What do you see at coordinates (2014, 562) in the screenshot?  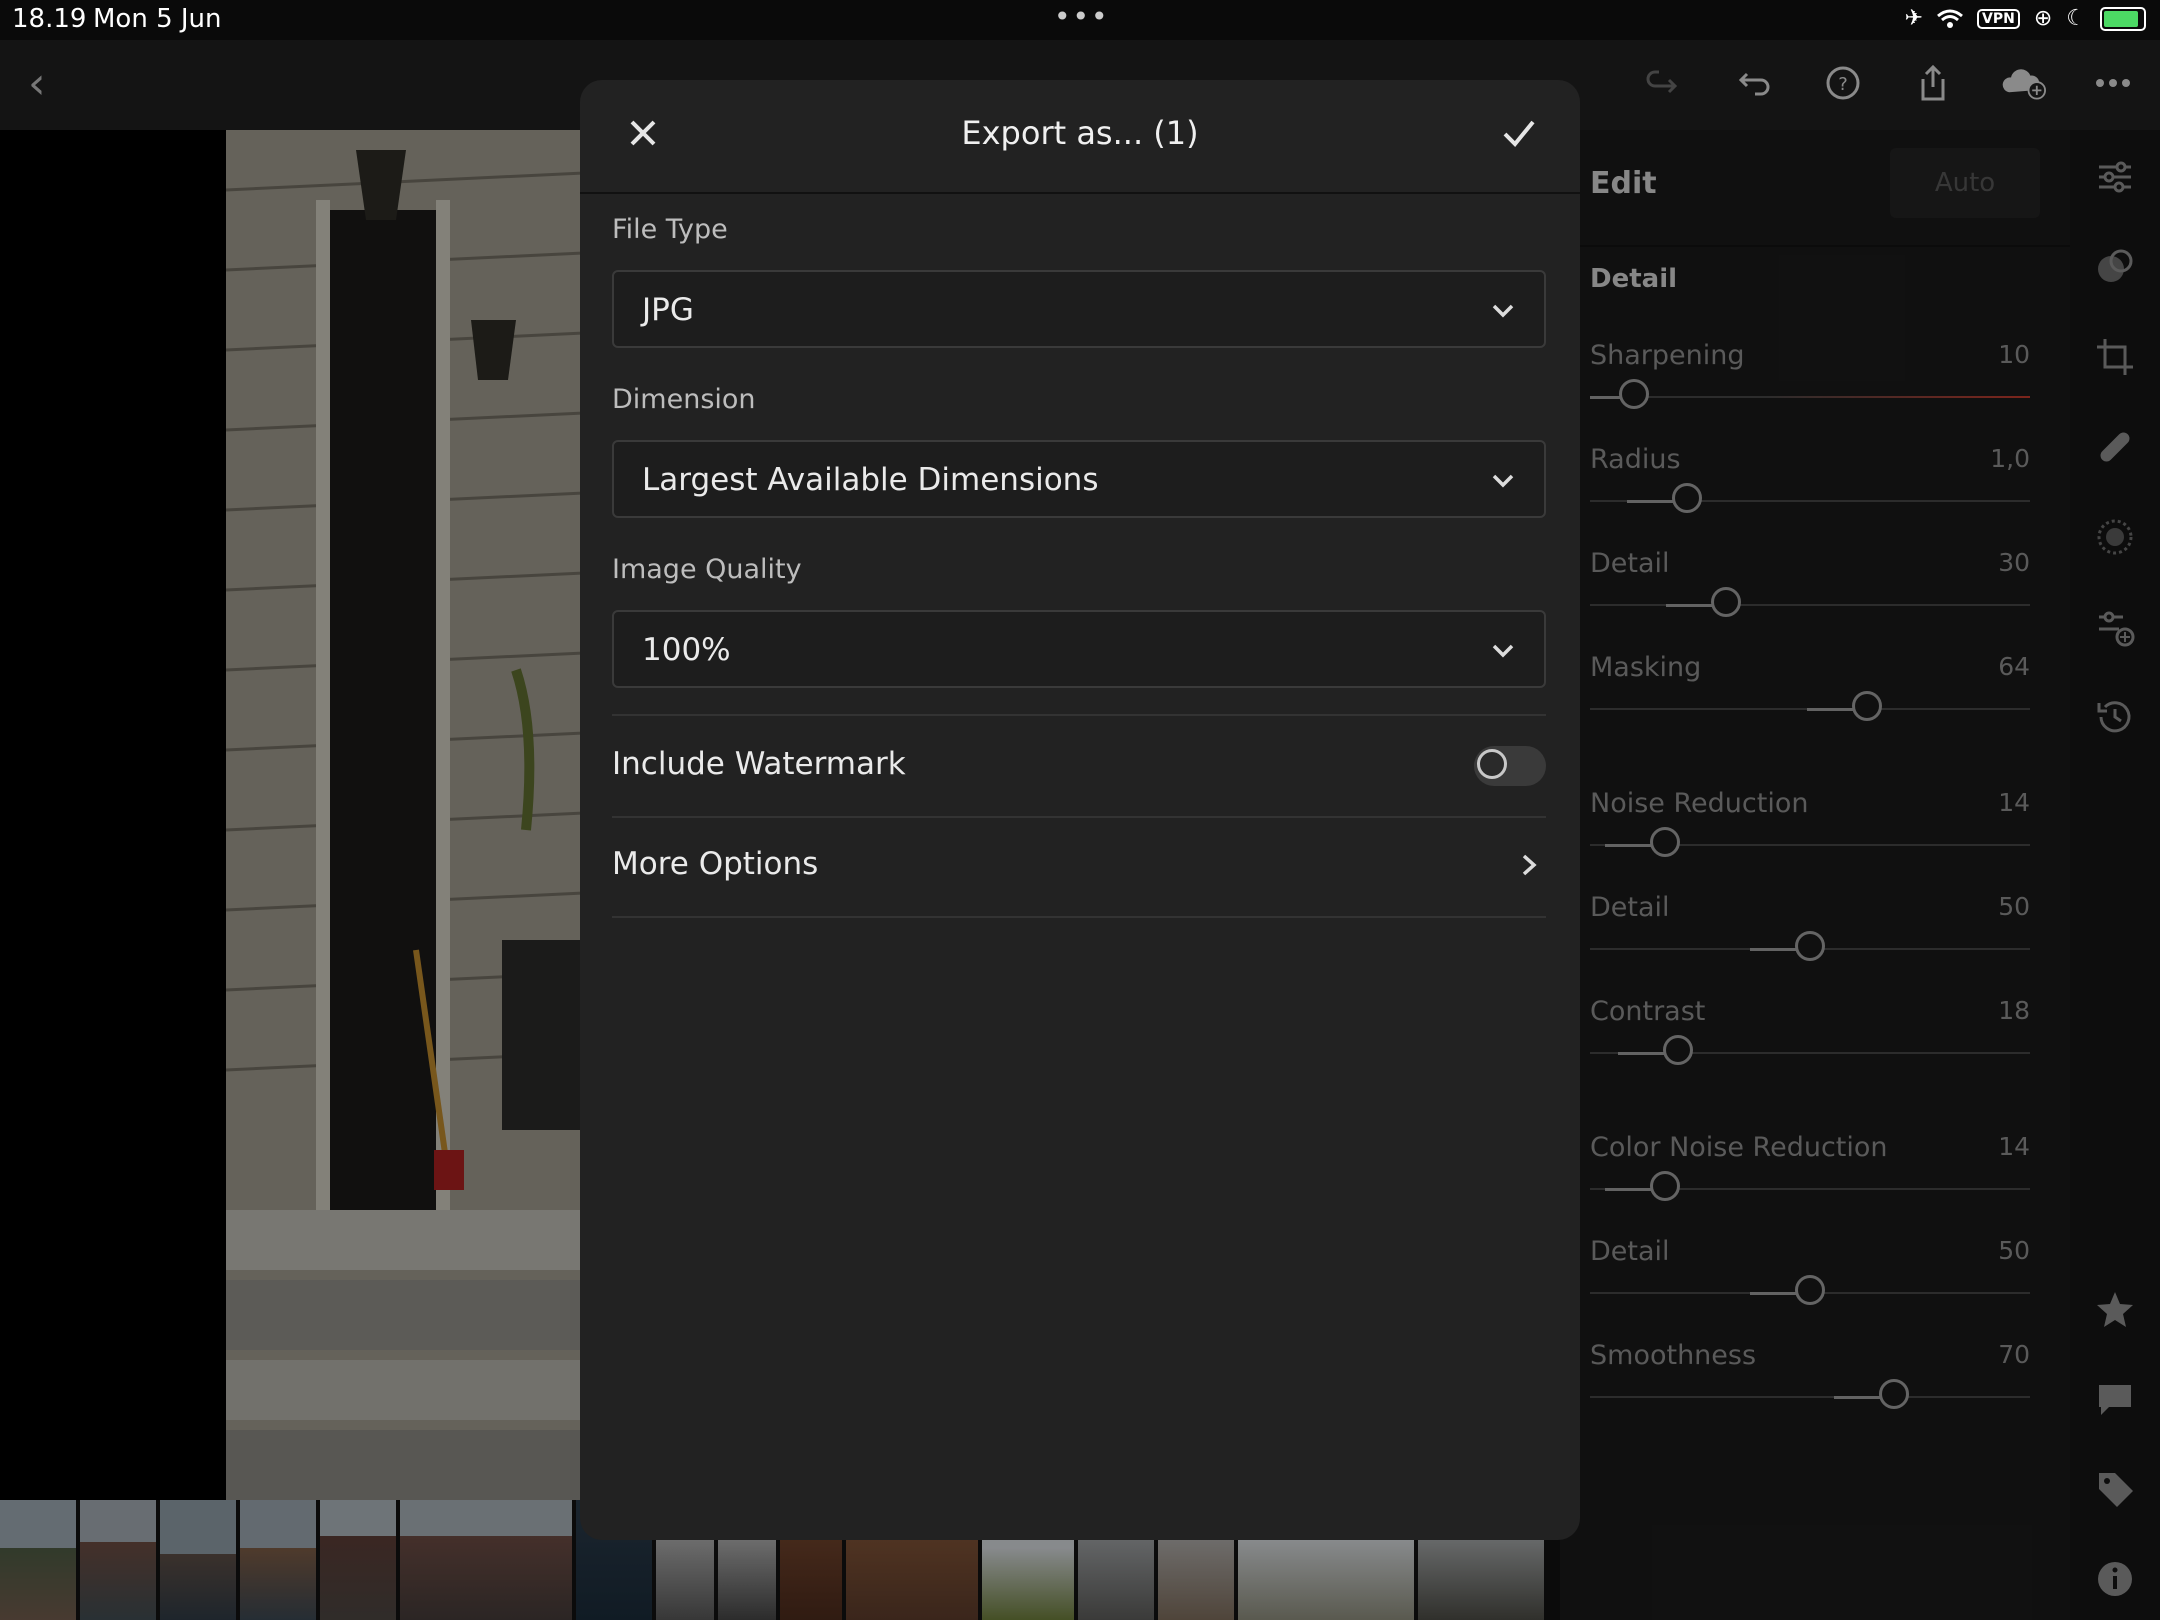 I see `slider-value: 30` at bounding box center [2014, 562].